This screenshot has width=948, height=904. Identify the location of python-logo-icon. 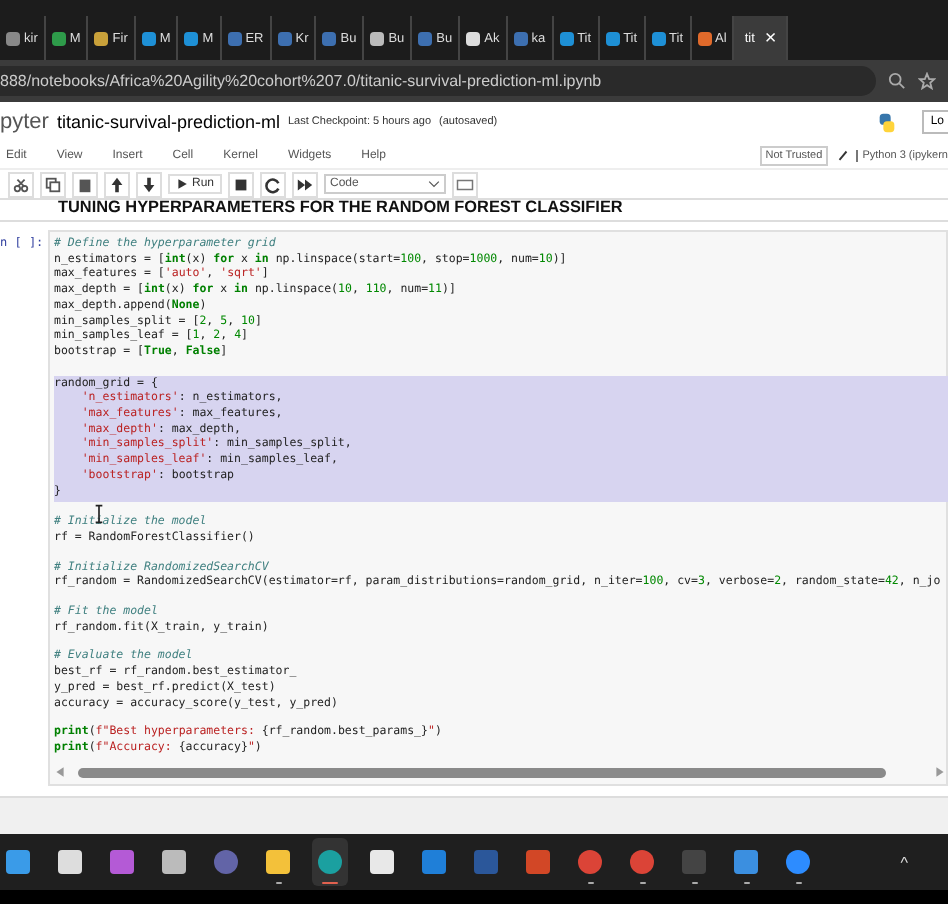
(887, 122).